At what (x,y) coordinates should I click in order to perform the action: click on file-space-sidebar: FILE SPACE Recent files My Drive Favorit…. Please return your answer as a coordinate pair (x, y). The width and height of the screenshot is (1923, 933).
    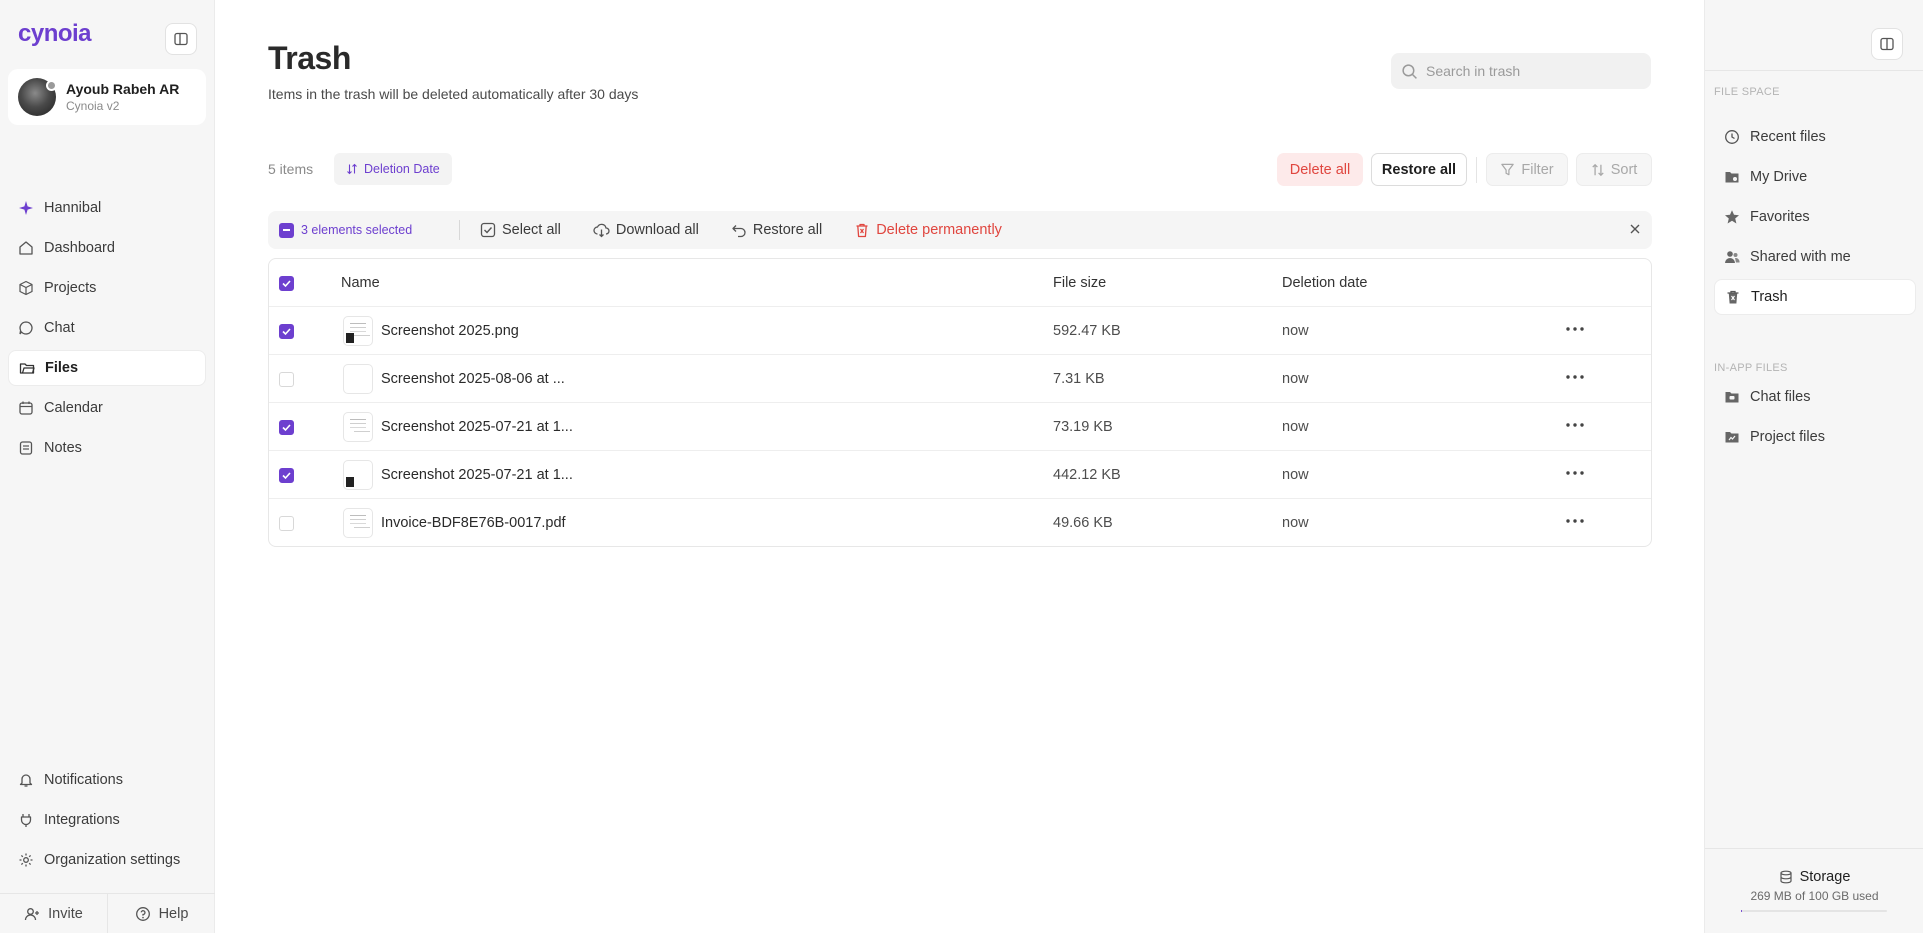
    Looking at the image, I should click on (1813, 466).